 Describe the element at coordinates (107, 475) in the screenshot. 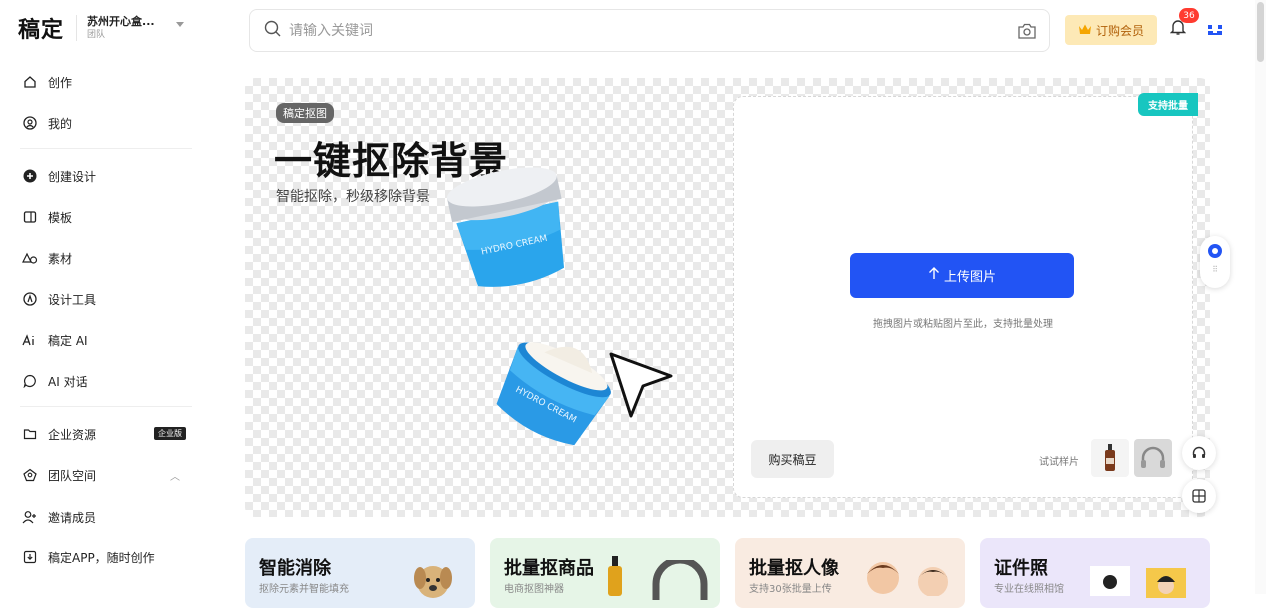

I see `sidebar-item-team-space: 团队空间 ︿` at that location.